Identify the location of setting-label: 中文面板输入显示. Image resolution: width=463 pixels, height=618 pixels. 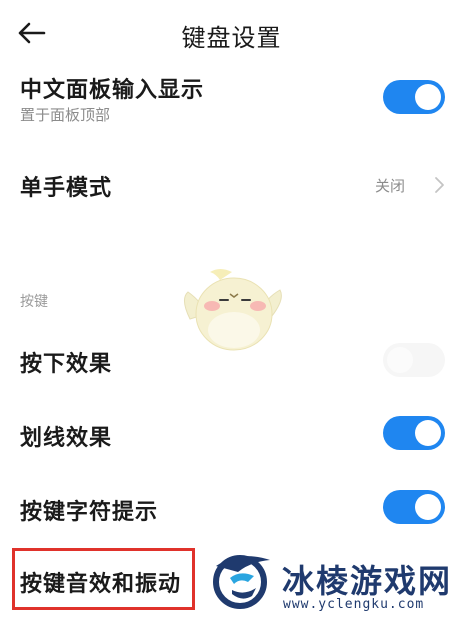
(112, 90).